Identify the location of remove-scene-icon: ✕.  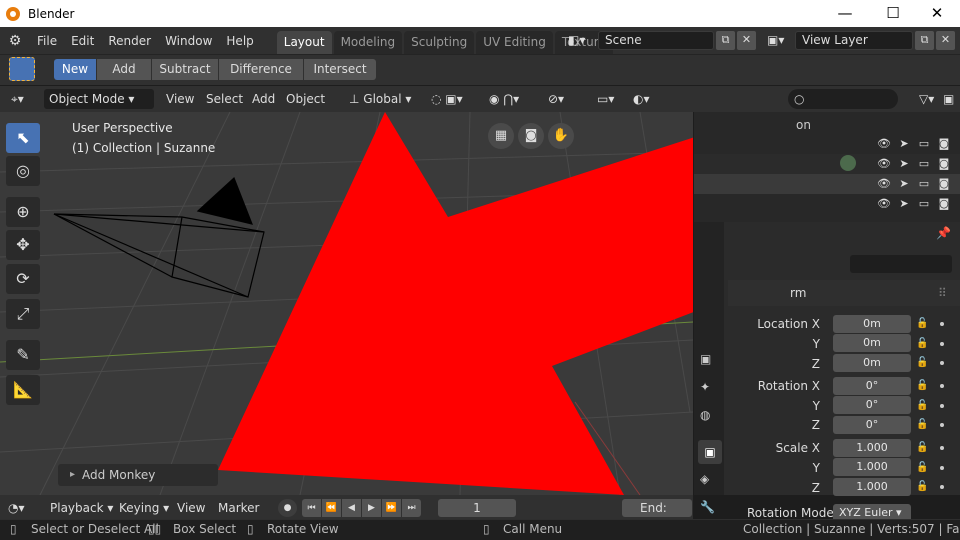
(746, 40).